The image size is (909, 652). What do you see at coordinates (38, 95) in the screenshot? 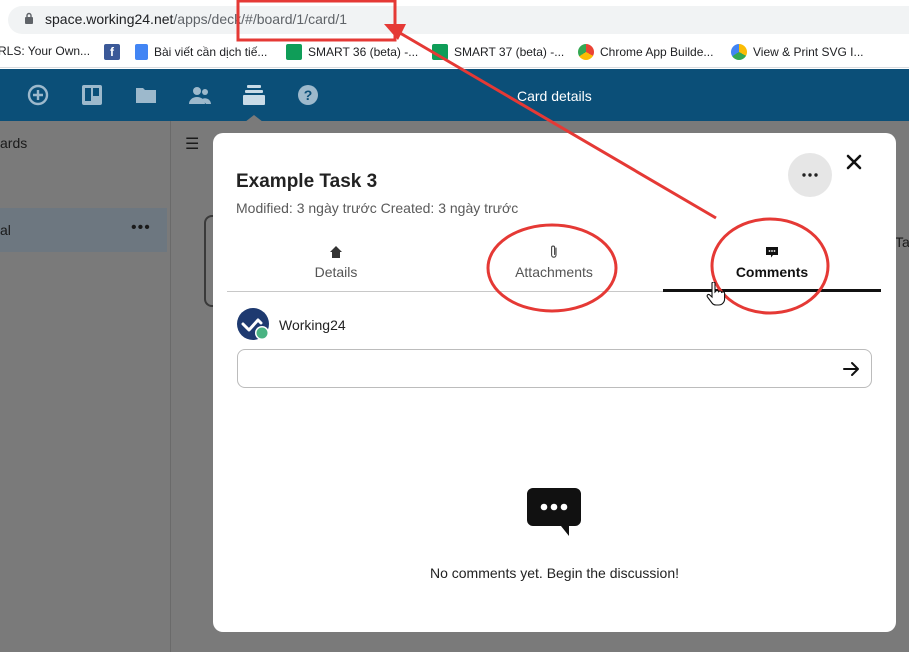
I see `add-icon` at bounding box center [38, 95].